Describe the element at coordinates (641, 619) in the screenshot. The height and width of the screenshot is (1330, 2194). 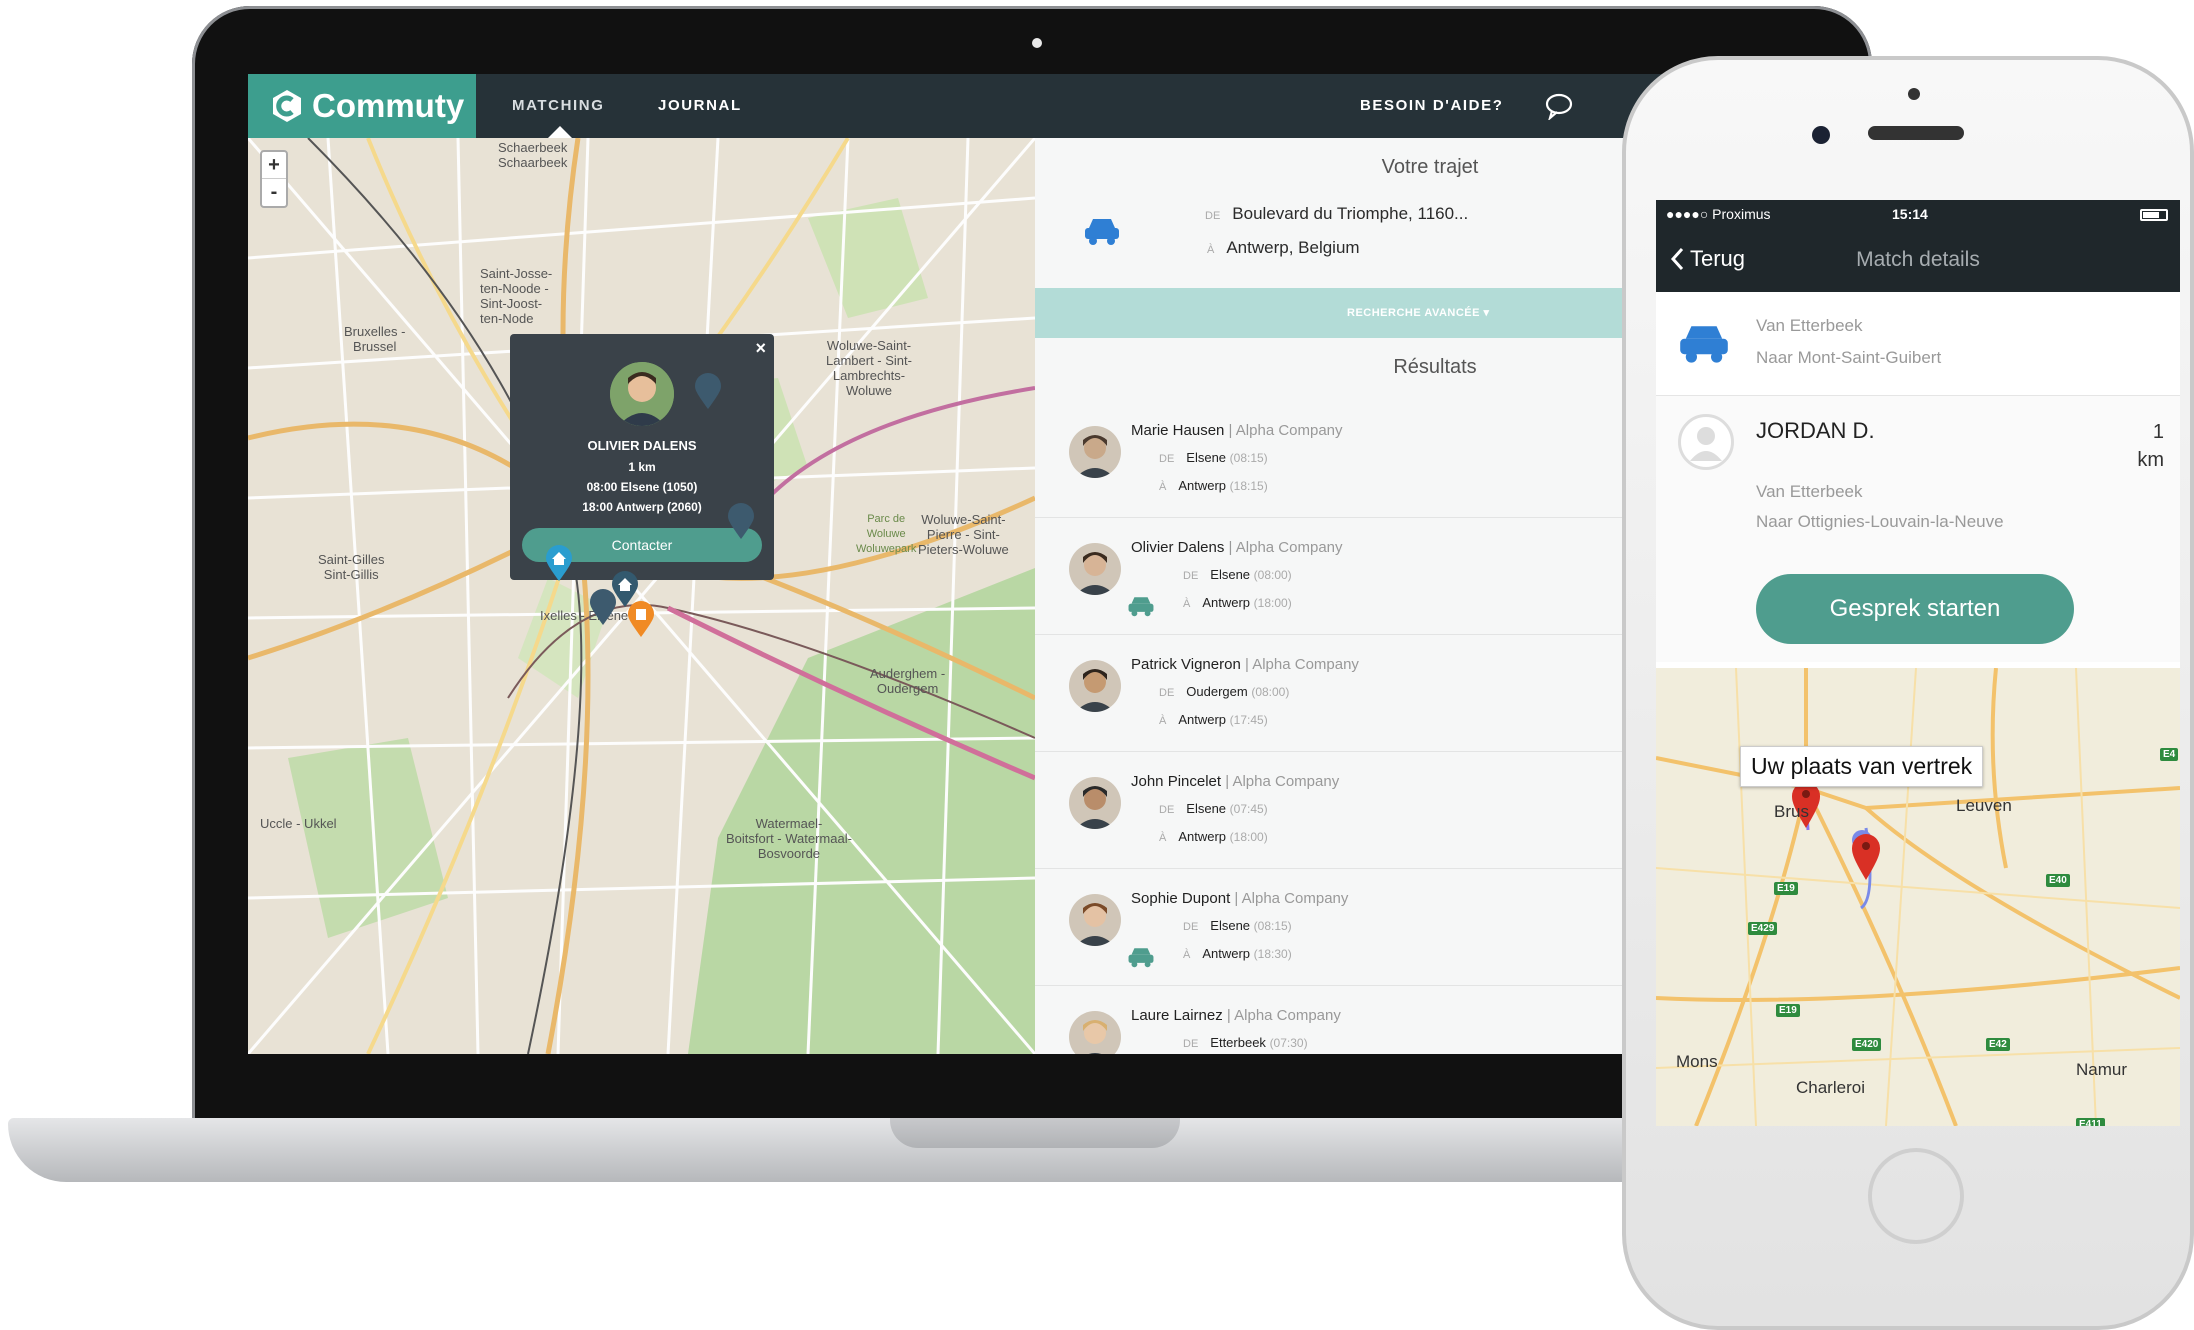
I see `office-marker-icon` at that location.